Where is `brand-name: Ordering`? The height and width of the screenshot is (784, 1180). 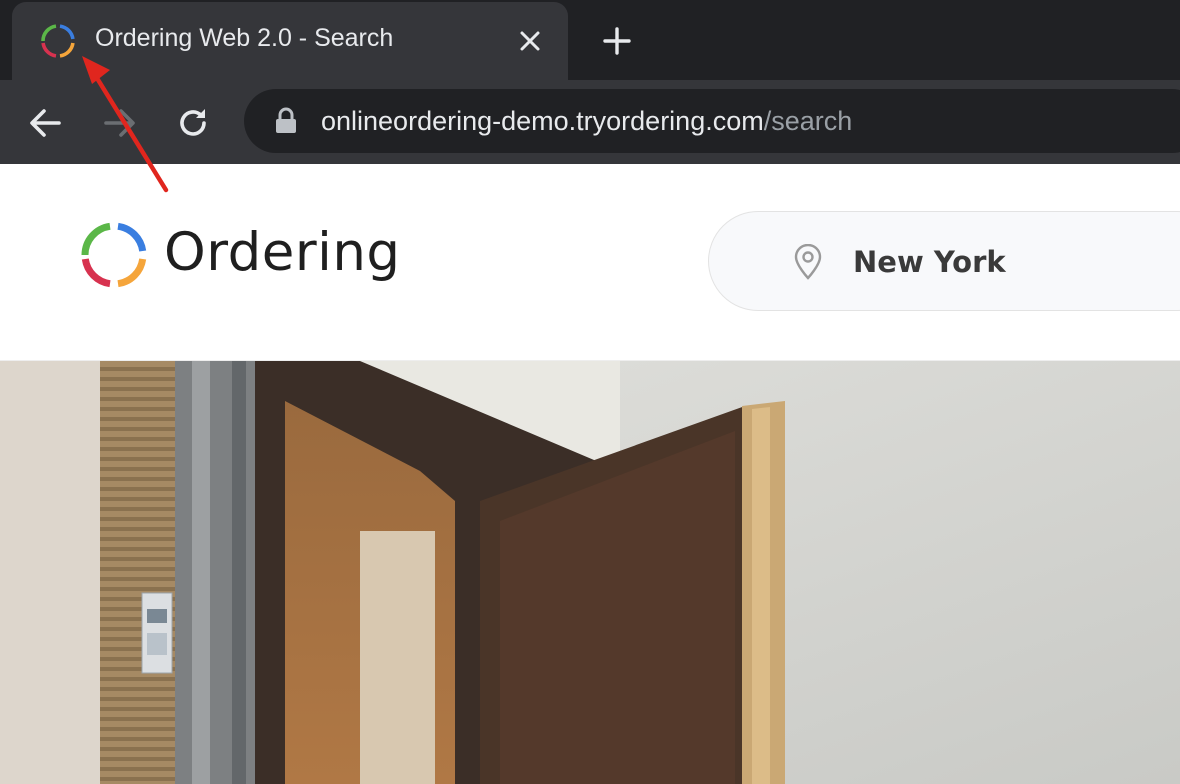
brand-name: Ordering is located at coordinates (282, 252).